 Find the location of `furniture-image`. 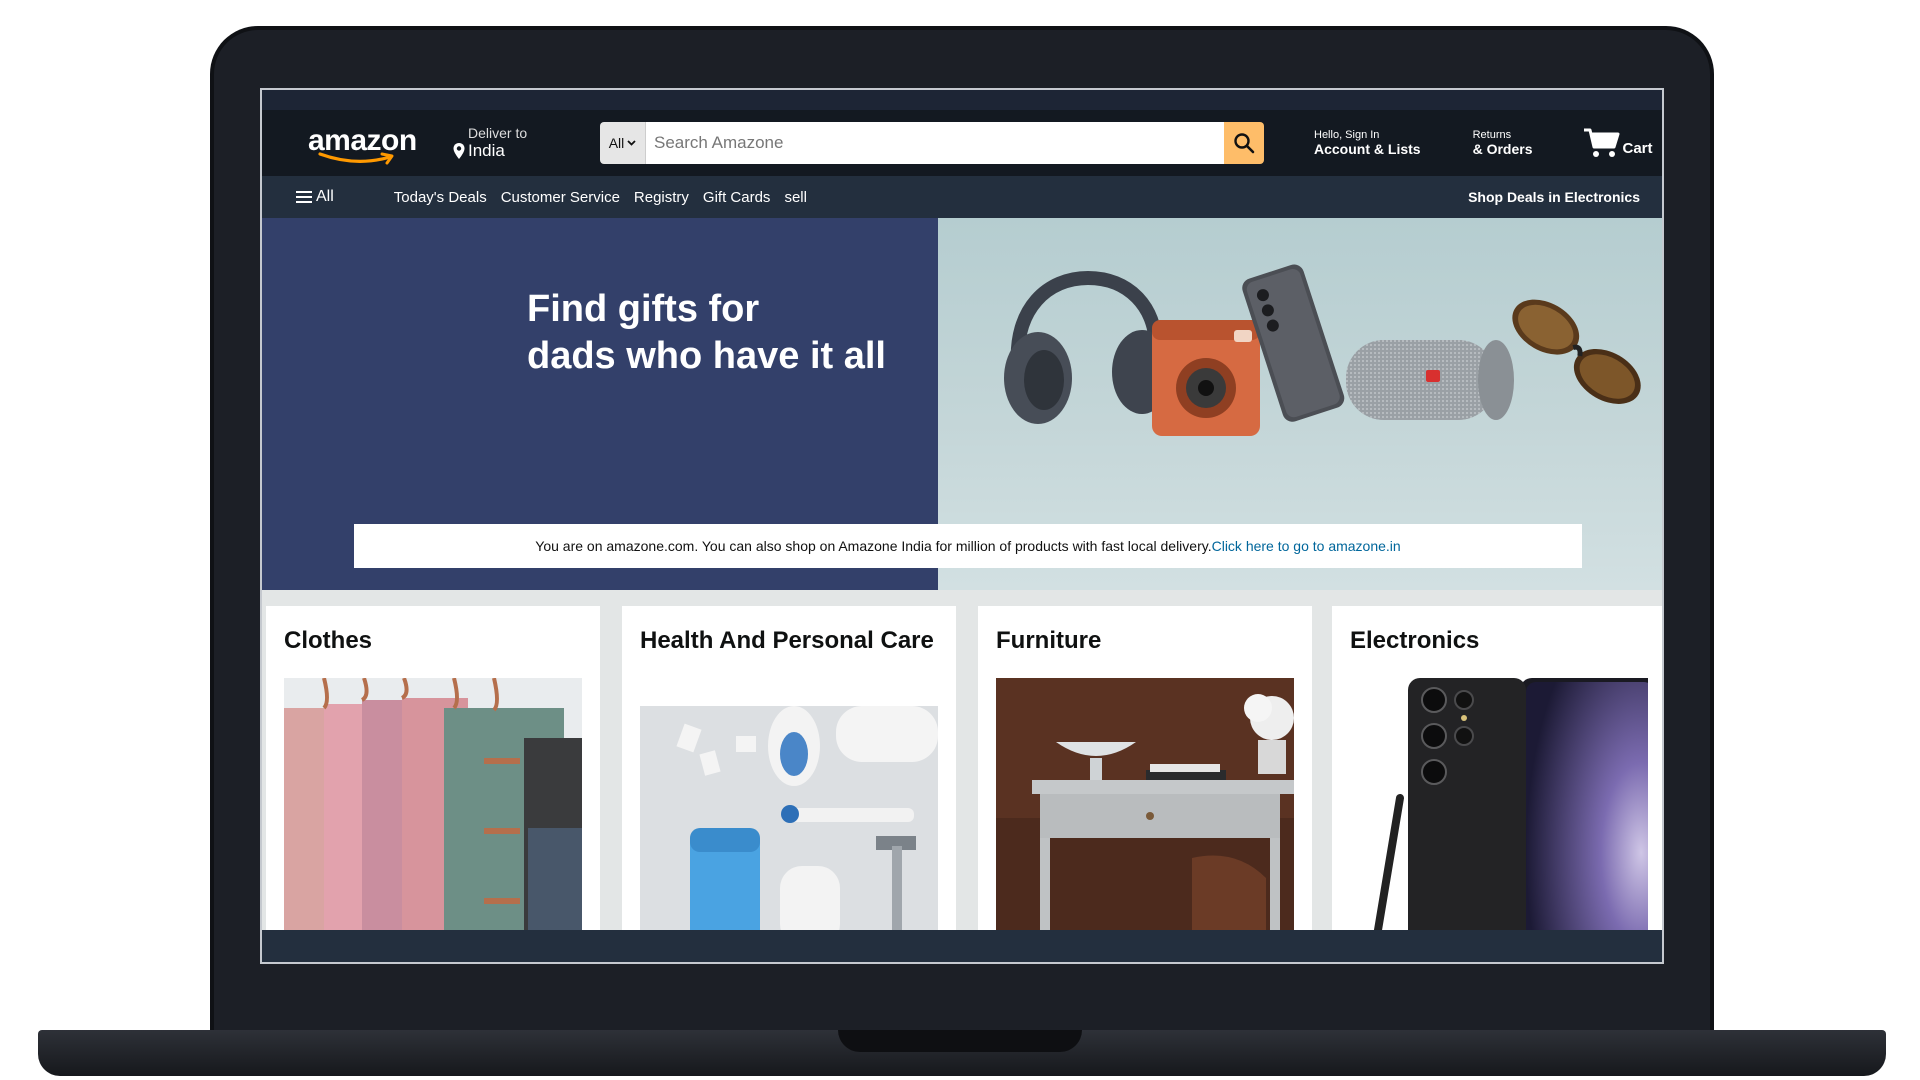

furniture-image is located at coordinates (1145, 820).